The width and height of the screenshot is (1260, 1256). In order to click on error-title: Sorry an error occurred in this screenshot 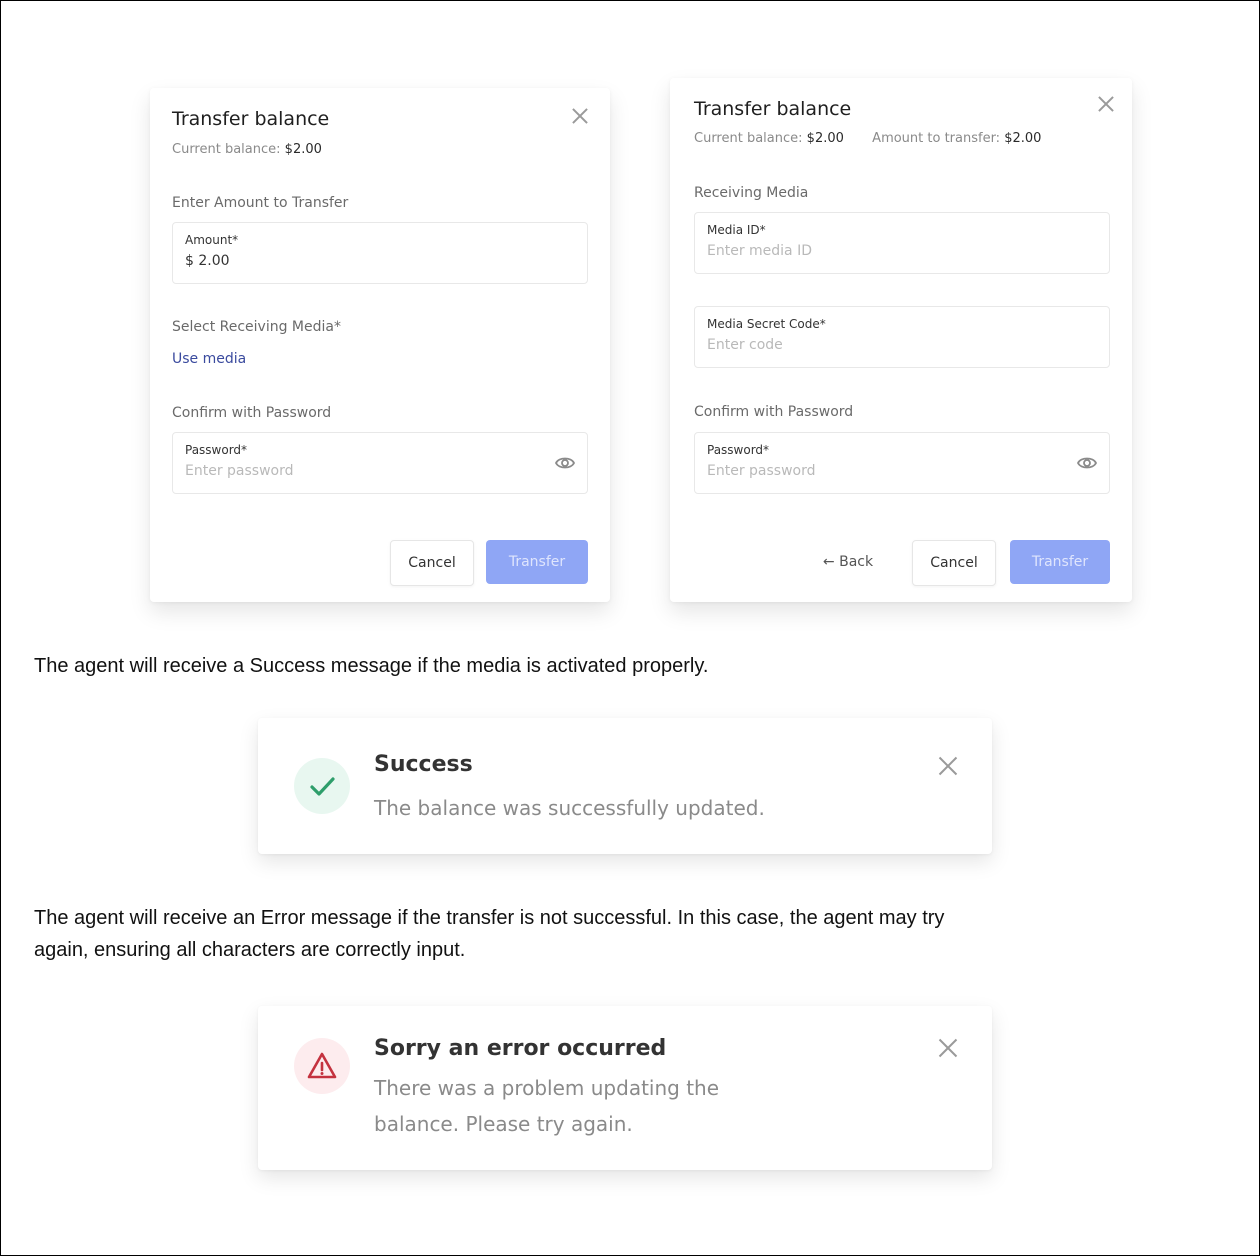, I will do `click(520, 1048)`.